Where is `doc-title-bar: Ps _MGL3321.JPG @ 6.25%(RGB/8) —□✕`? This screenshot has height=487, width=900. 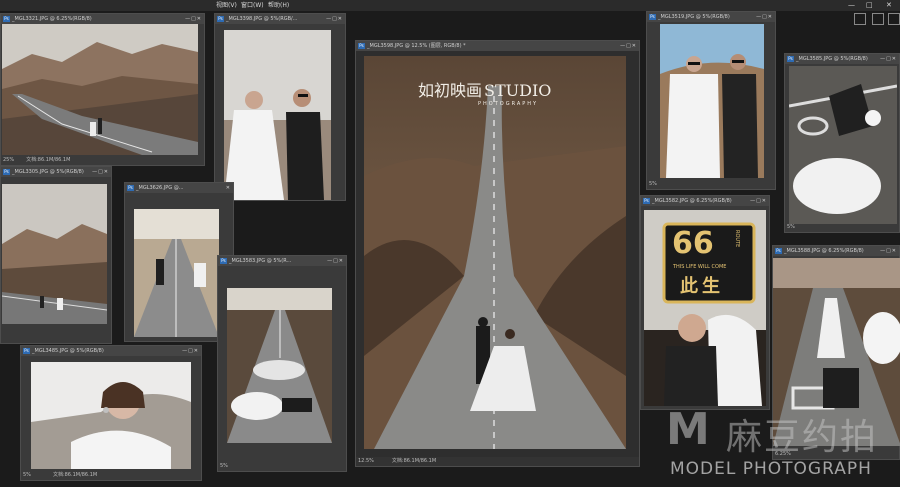
doc-title-bar: Ps _MGL3321.JPG @ 6.25%(RGB/8) —□✕ is located at coordinates (102, 19).